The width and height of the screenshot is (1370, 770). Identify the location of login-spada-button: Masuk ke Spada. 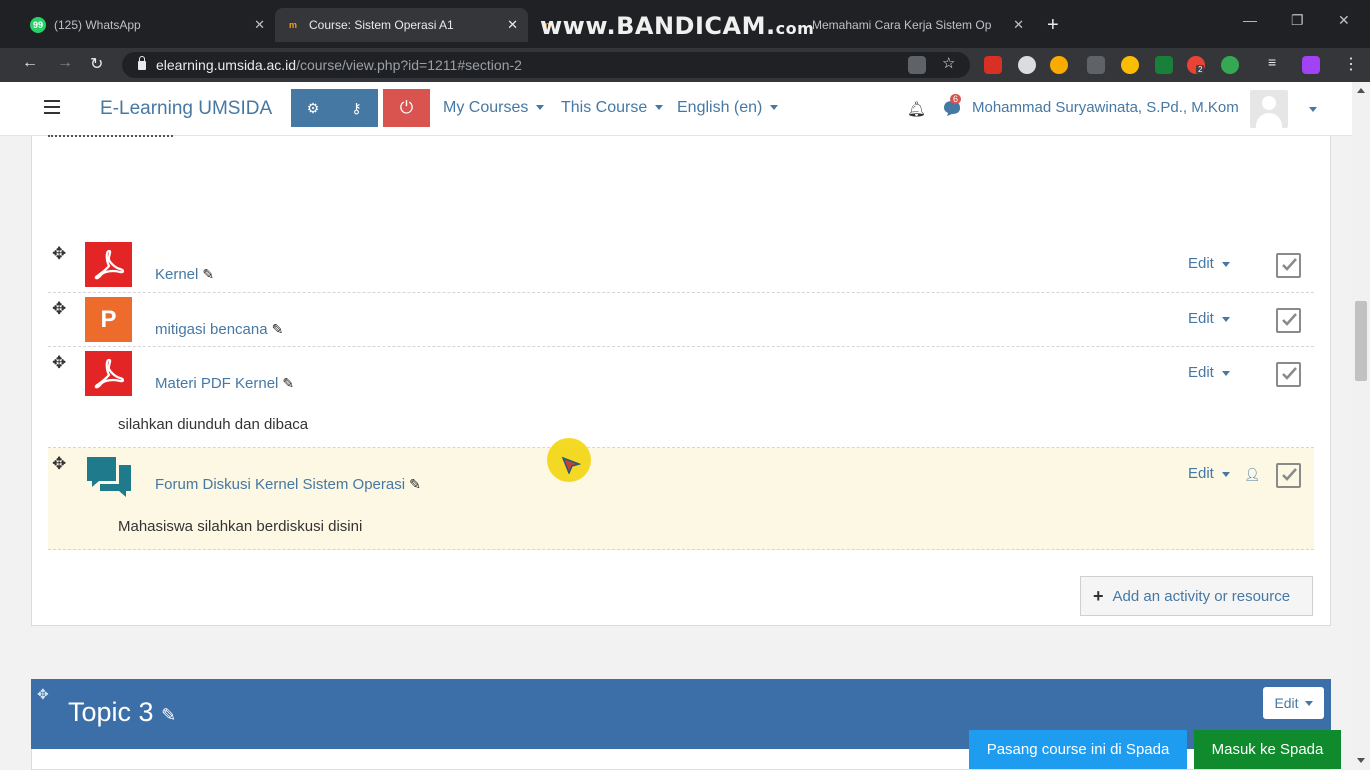
(1267, 749).